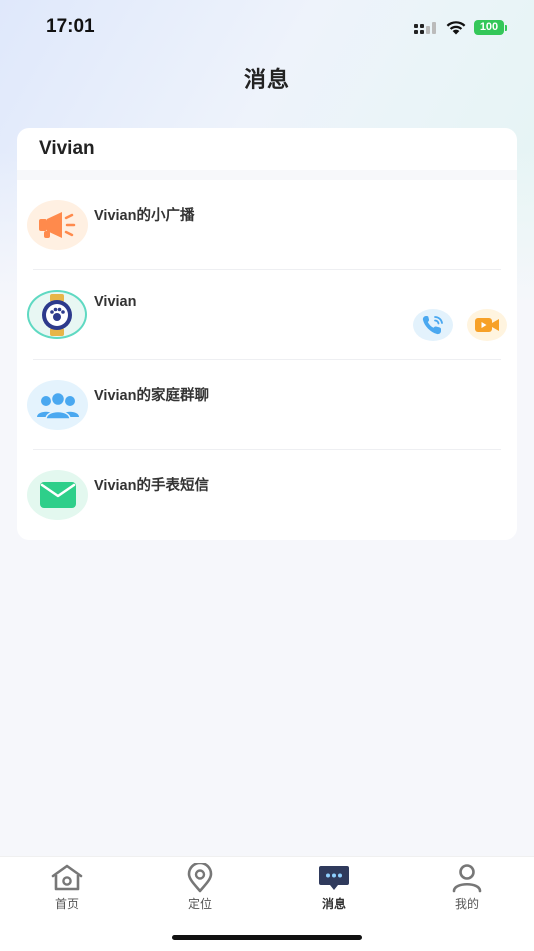 The height and width of the screenshot is (951, 534). What do you see at coordinates (267, 937) in the screenshot?
I see `home-indicator` at bounding box center [267, 937].